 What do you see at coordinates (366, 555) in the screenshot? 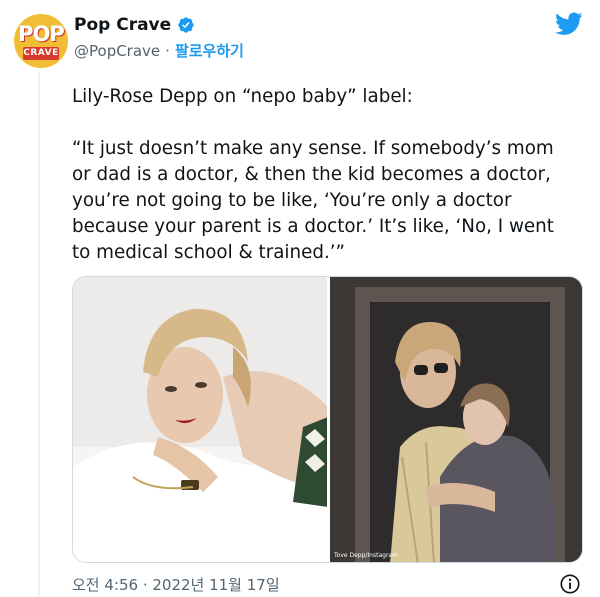
I see `photo-credit: Tove Depp/Instagram` at bounding box center [366, 555].